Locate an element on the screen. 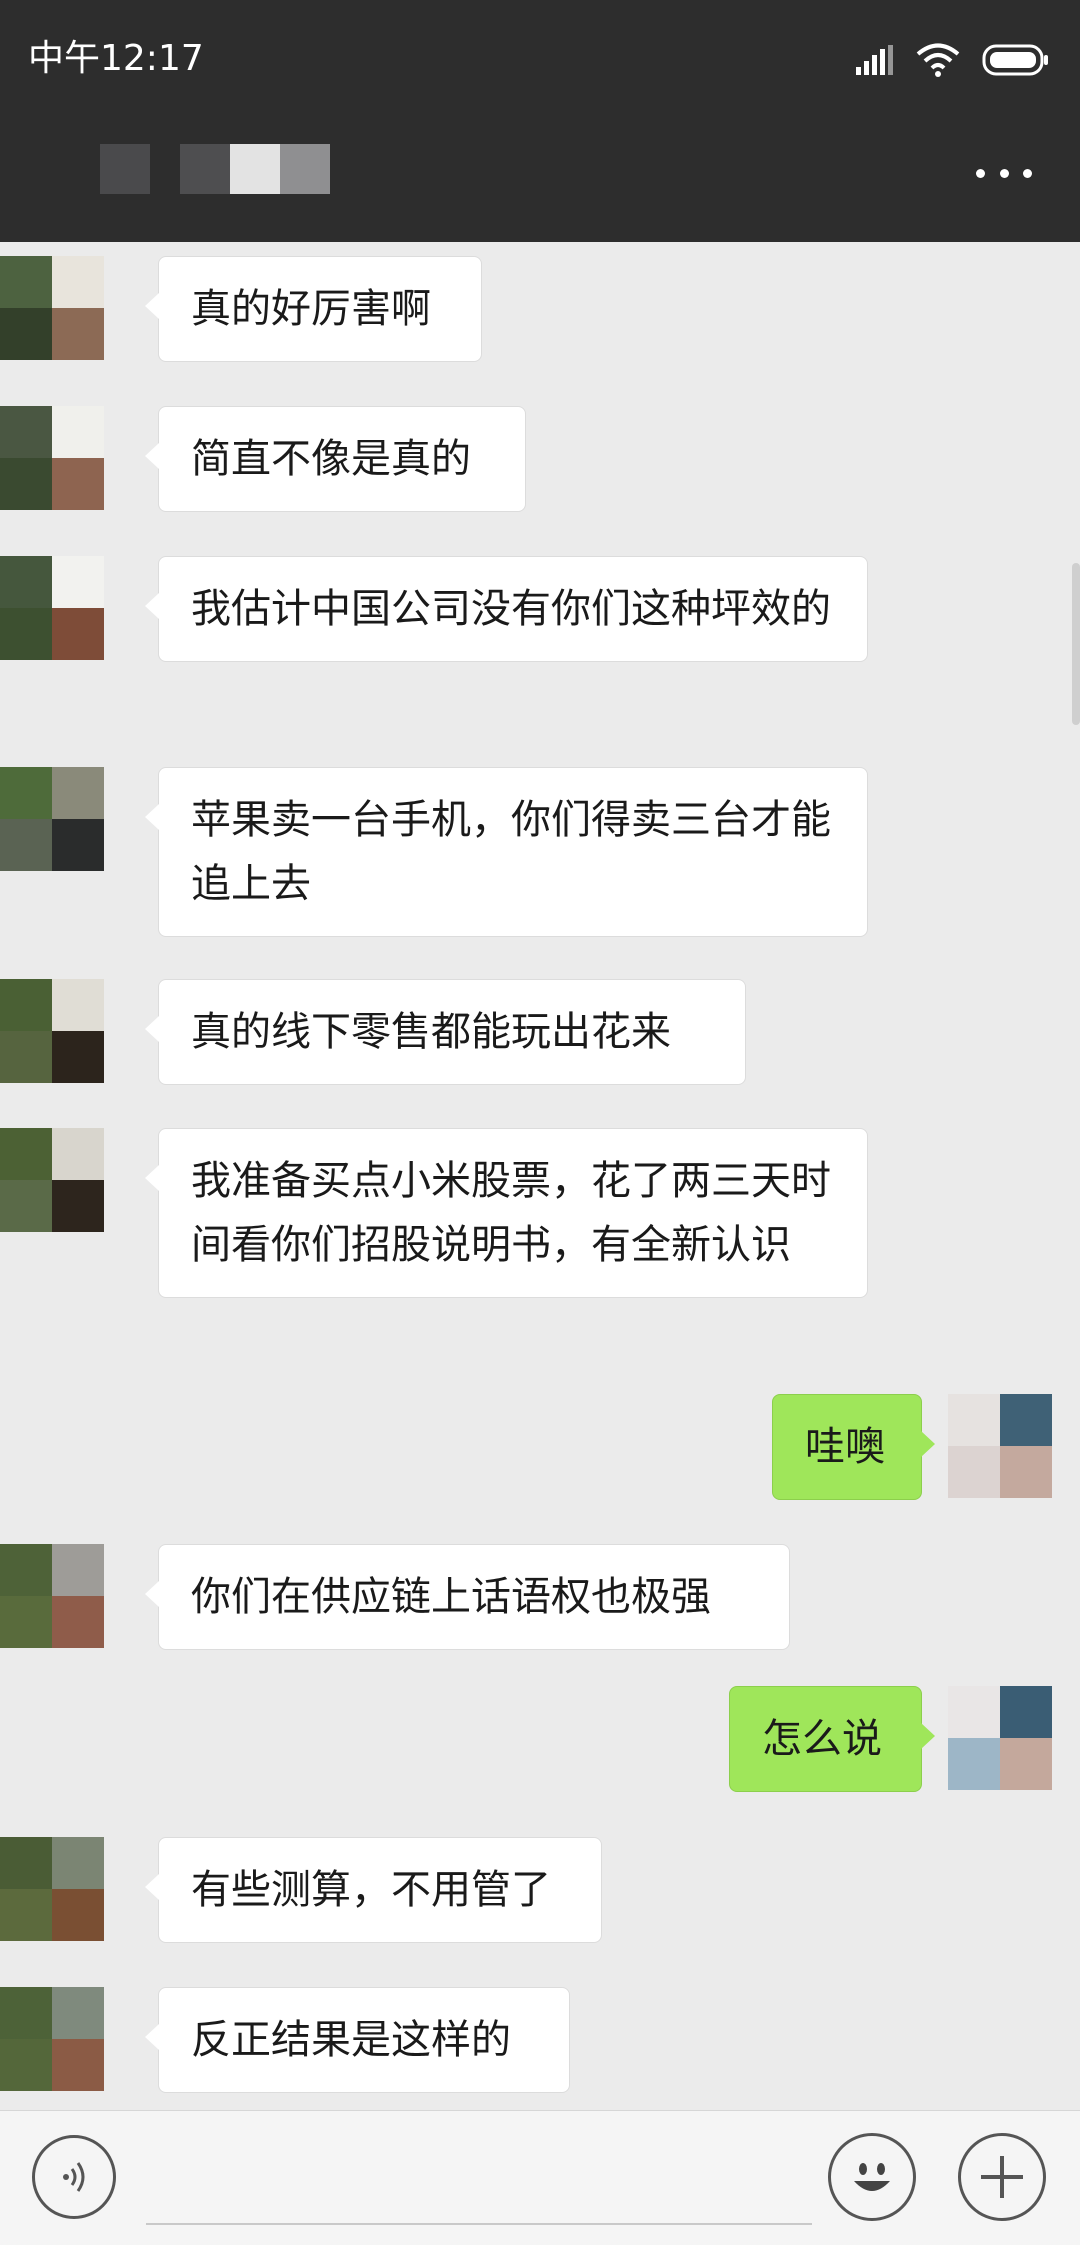  plus-button is located at coordinates (1002, 2177).